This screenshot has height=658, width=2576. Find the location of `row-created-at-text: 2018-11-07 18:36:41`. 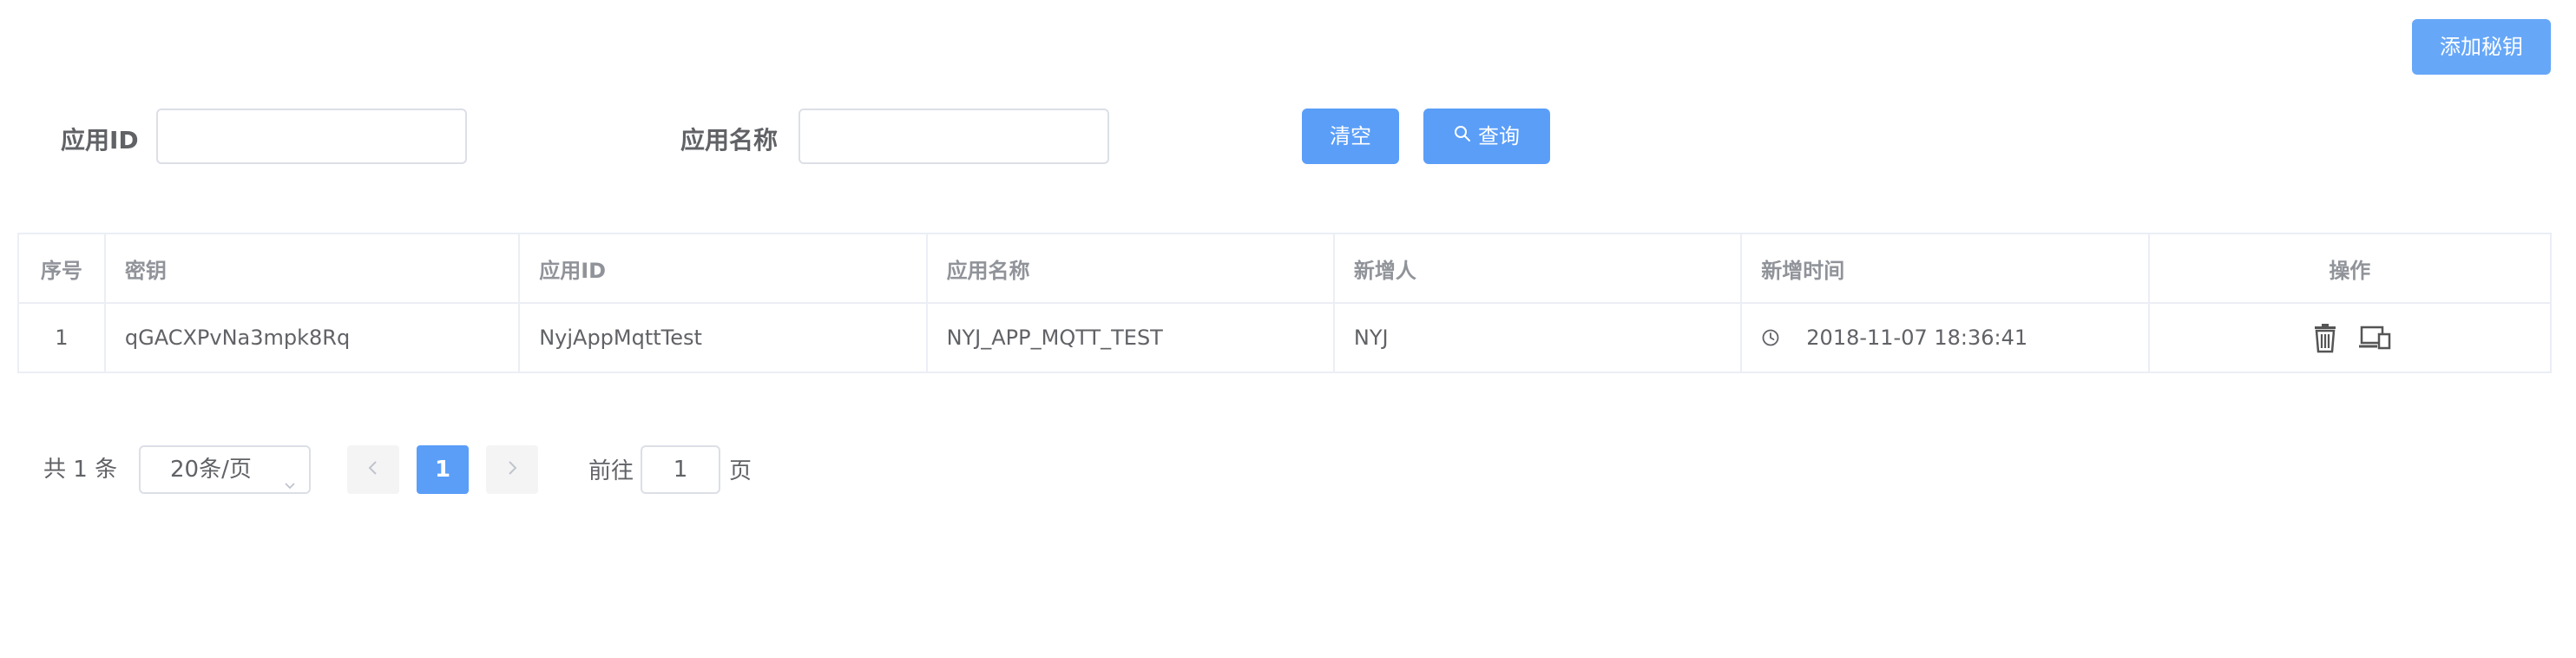

row-created-at-text: 2018-11-07 18:36:41 is located at coordinates (1917, 338).